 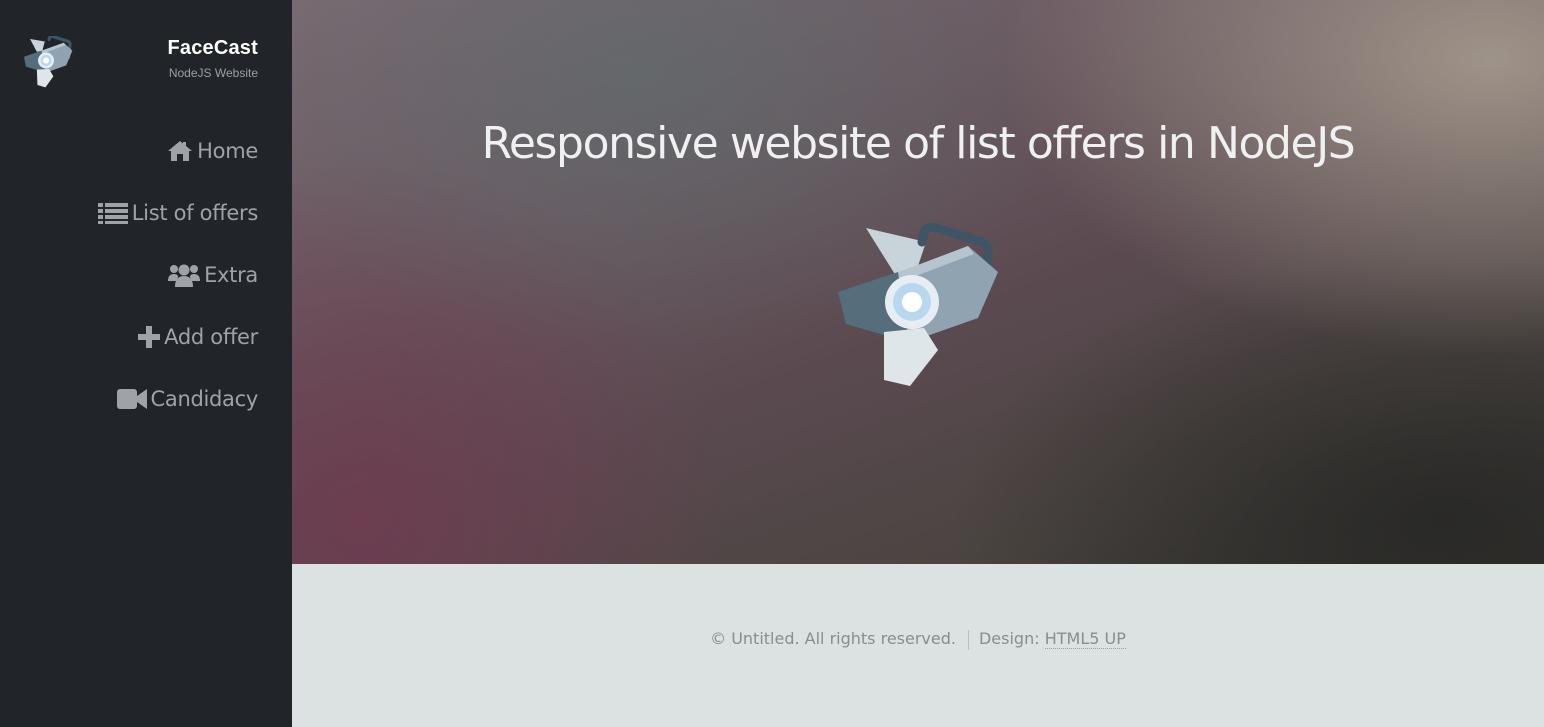 I want to click on plus-icon, so click(x=149, y=337).